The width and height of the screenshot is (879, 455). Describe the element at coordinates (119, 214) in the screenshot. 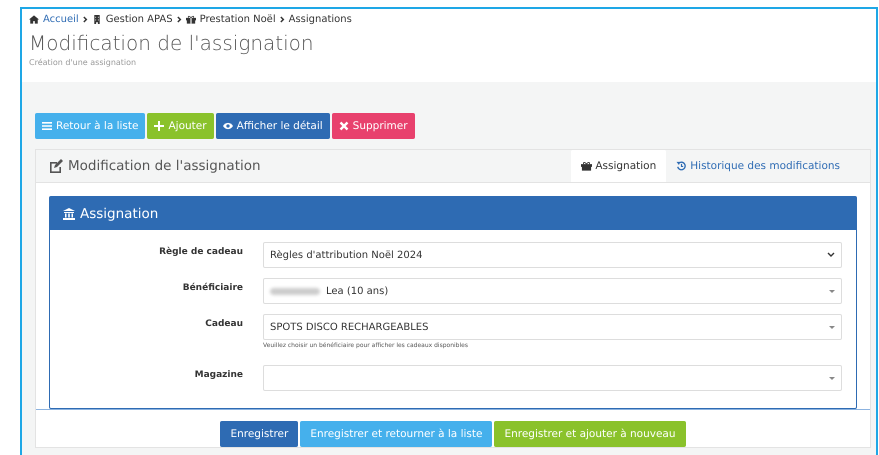

I see `form-title: Assignation` at that location.